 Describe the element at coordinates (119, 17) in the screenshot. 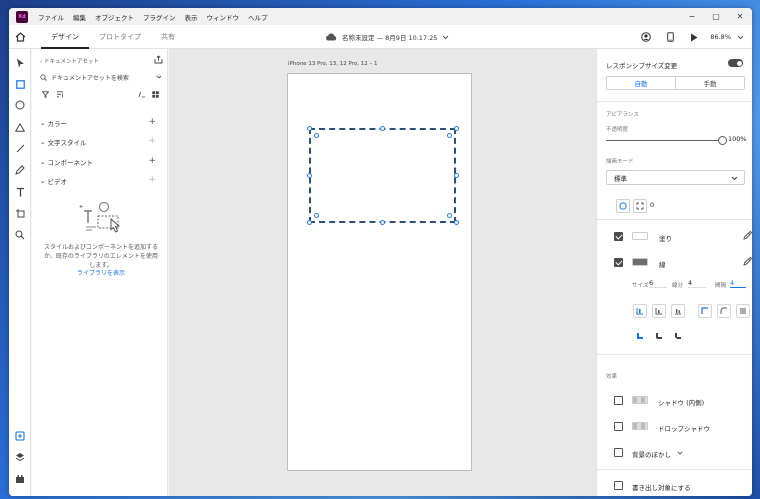

I see `menu-object: オブジェクト` at that location.